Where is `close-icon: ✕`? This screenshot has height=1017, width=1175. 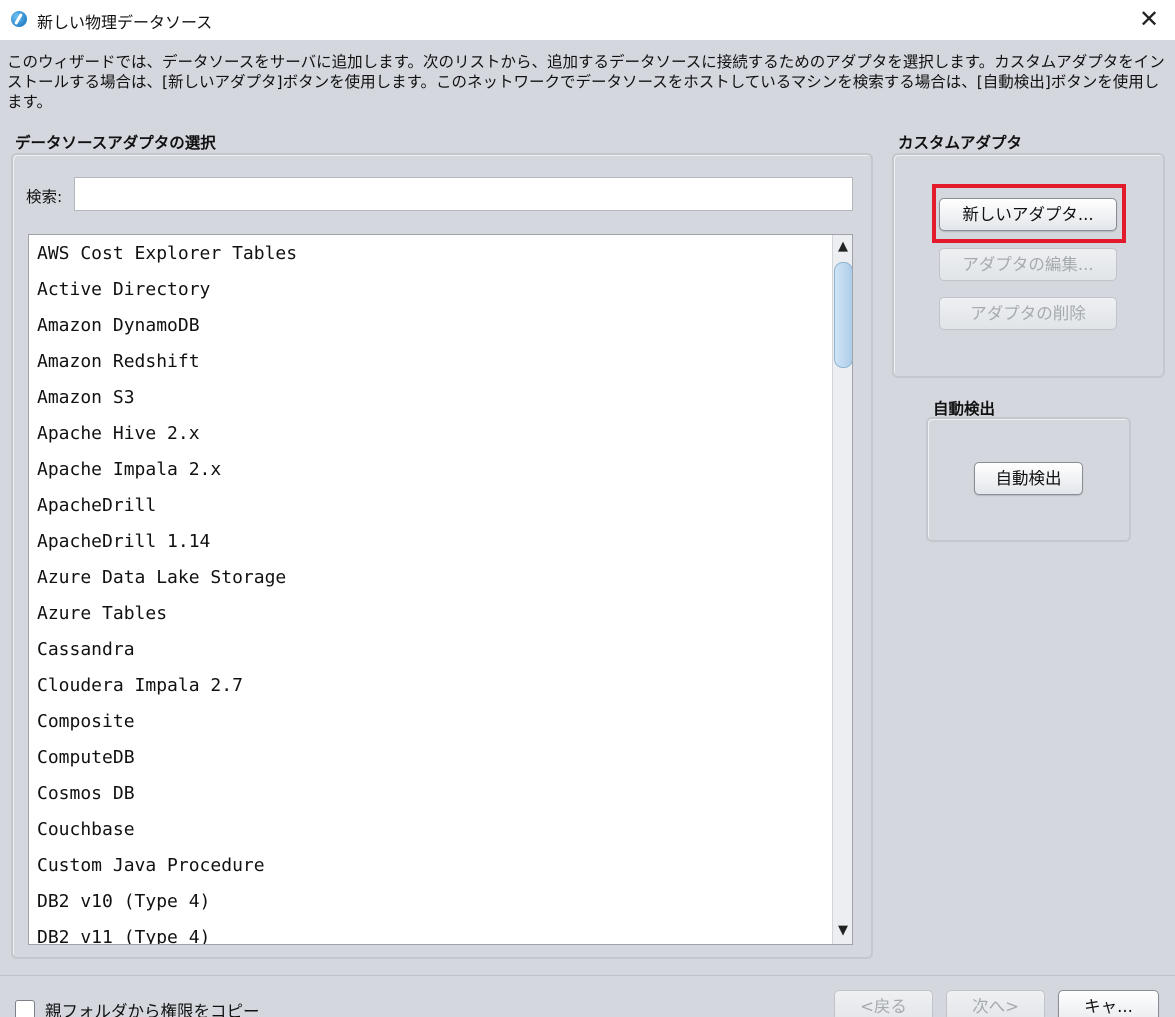 close-icon: ✕ is located at coordinates (1149, 19).